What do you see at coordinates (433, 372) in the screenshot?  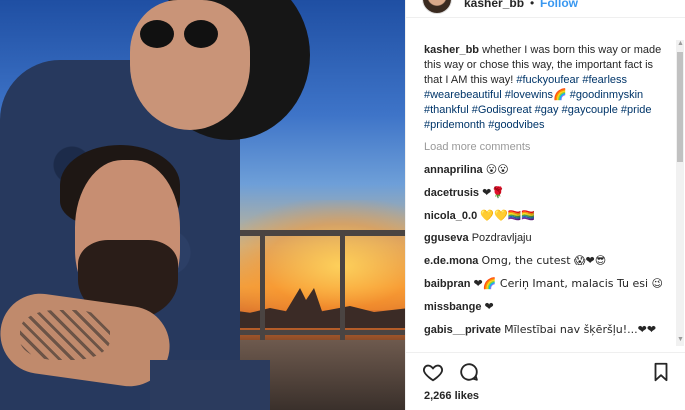 I see `heart-outline-icon` at bounding box center [433, 372].